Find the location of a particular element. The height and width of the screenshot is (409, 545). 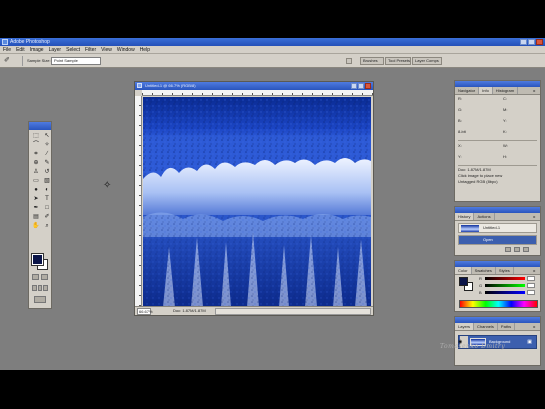

full-screen-menu-button is located at coordinates (40, 288).